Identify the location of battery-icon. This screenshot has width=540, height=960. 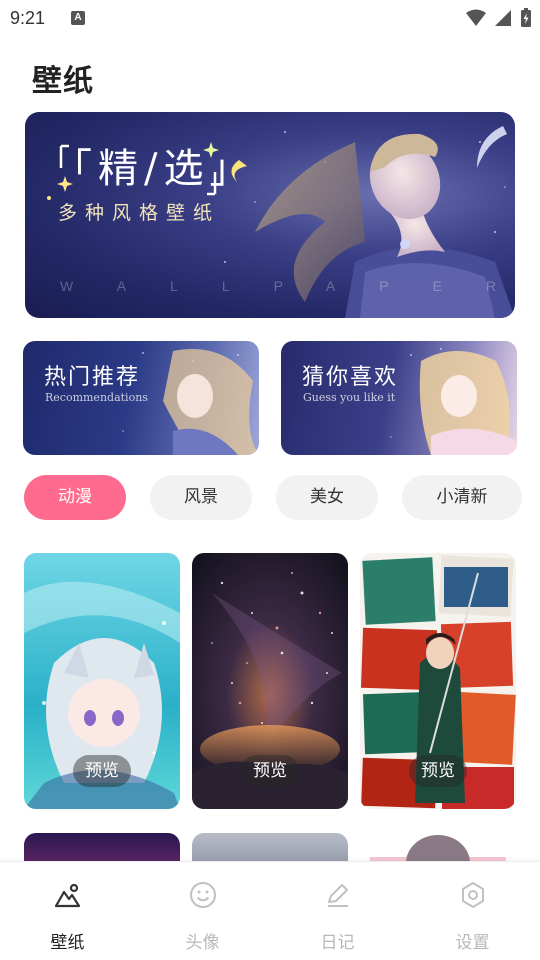
(526, 17).